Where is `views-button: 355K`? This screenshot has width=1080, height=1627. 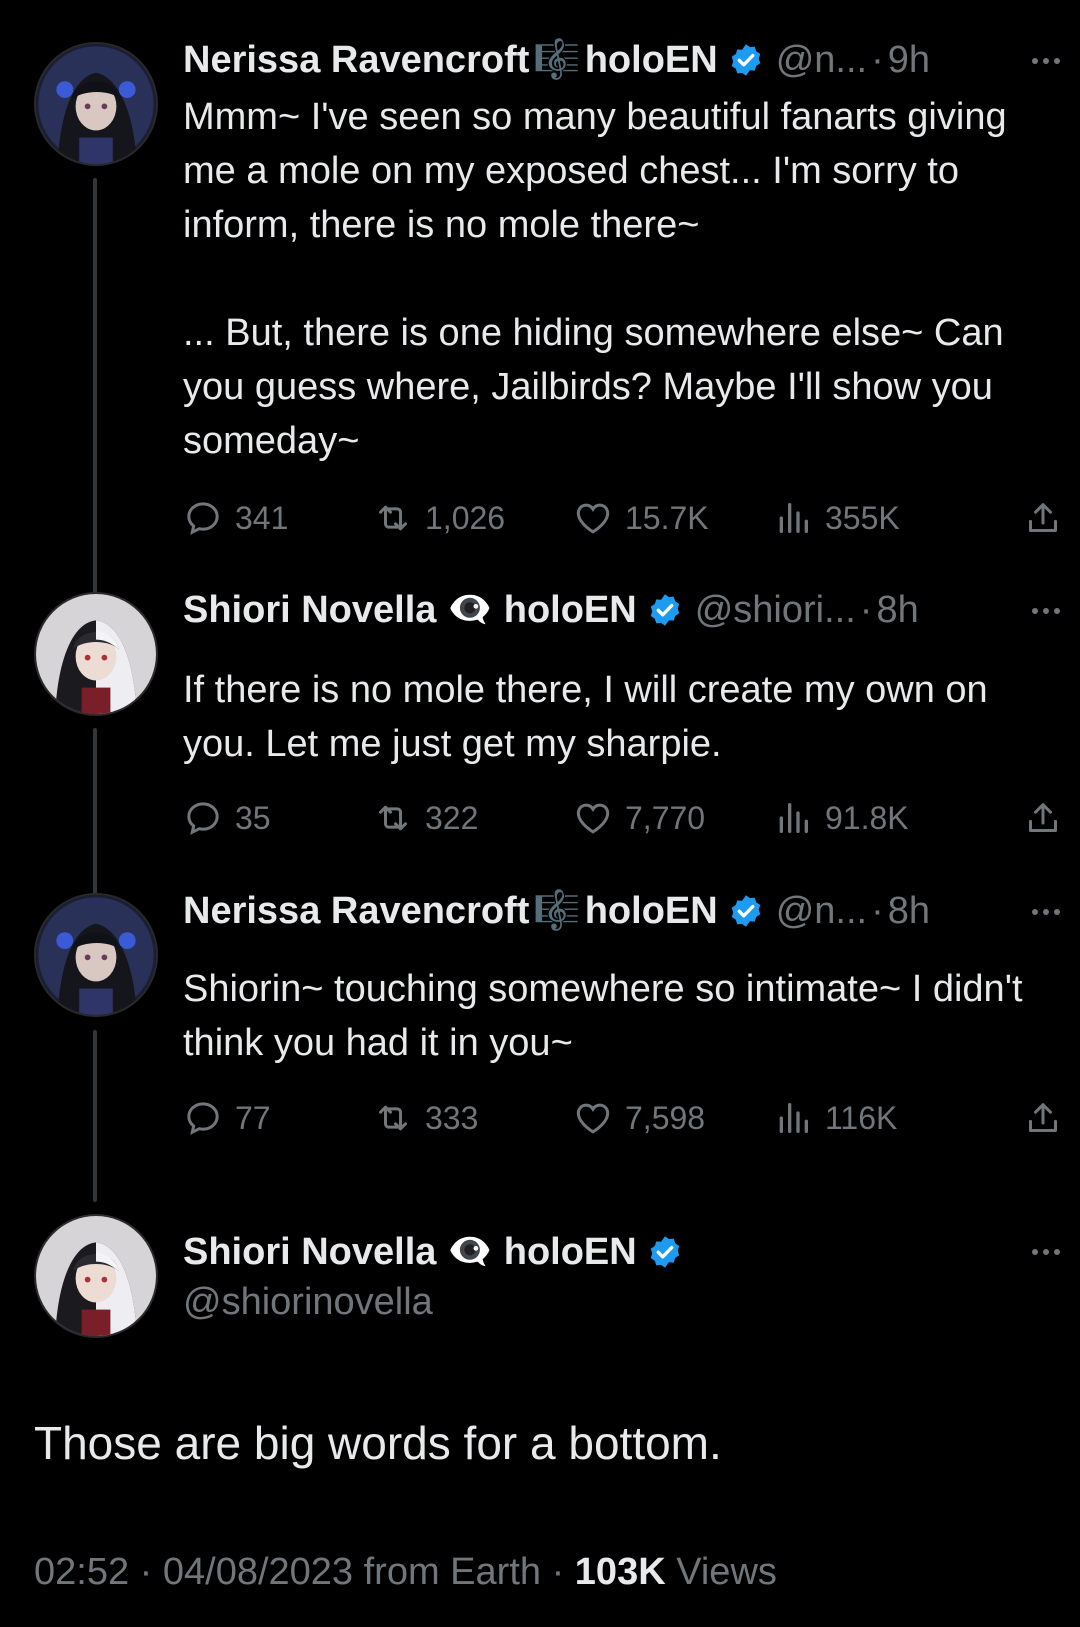 views-button: 355K is located at coordinates (836, 518).